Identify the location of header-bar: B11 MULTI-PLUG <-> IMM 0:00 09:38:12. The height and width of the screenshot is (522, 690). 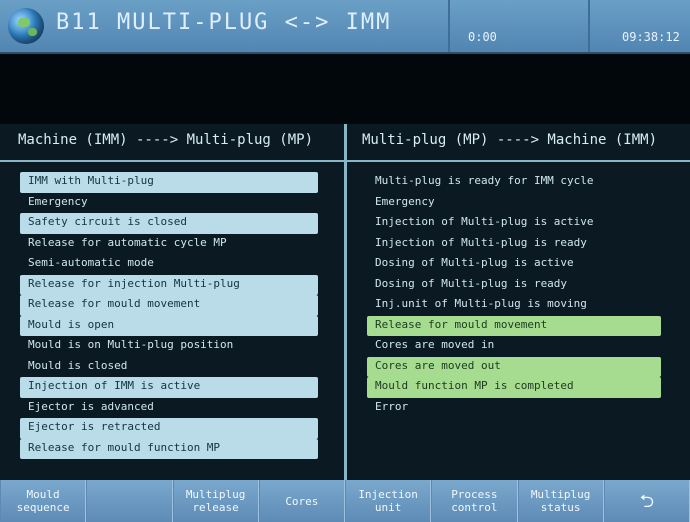
(345, 27).